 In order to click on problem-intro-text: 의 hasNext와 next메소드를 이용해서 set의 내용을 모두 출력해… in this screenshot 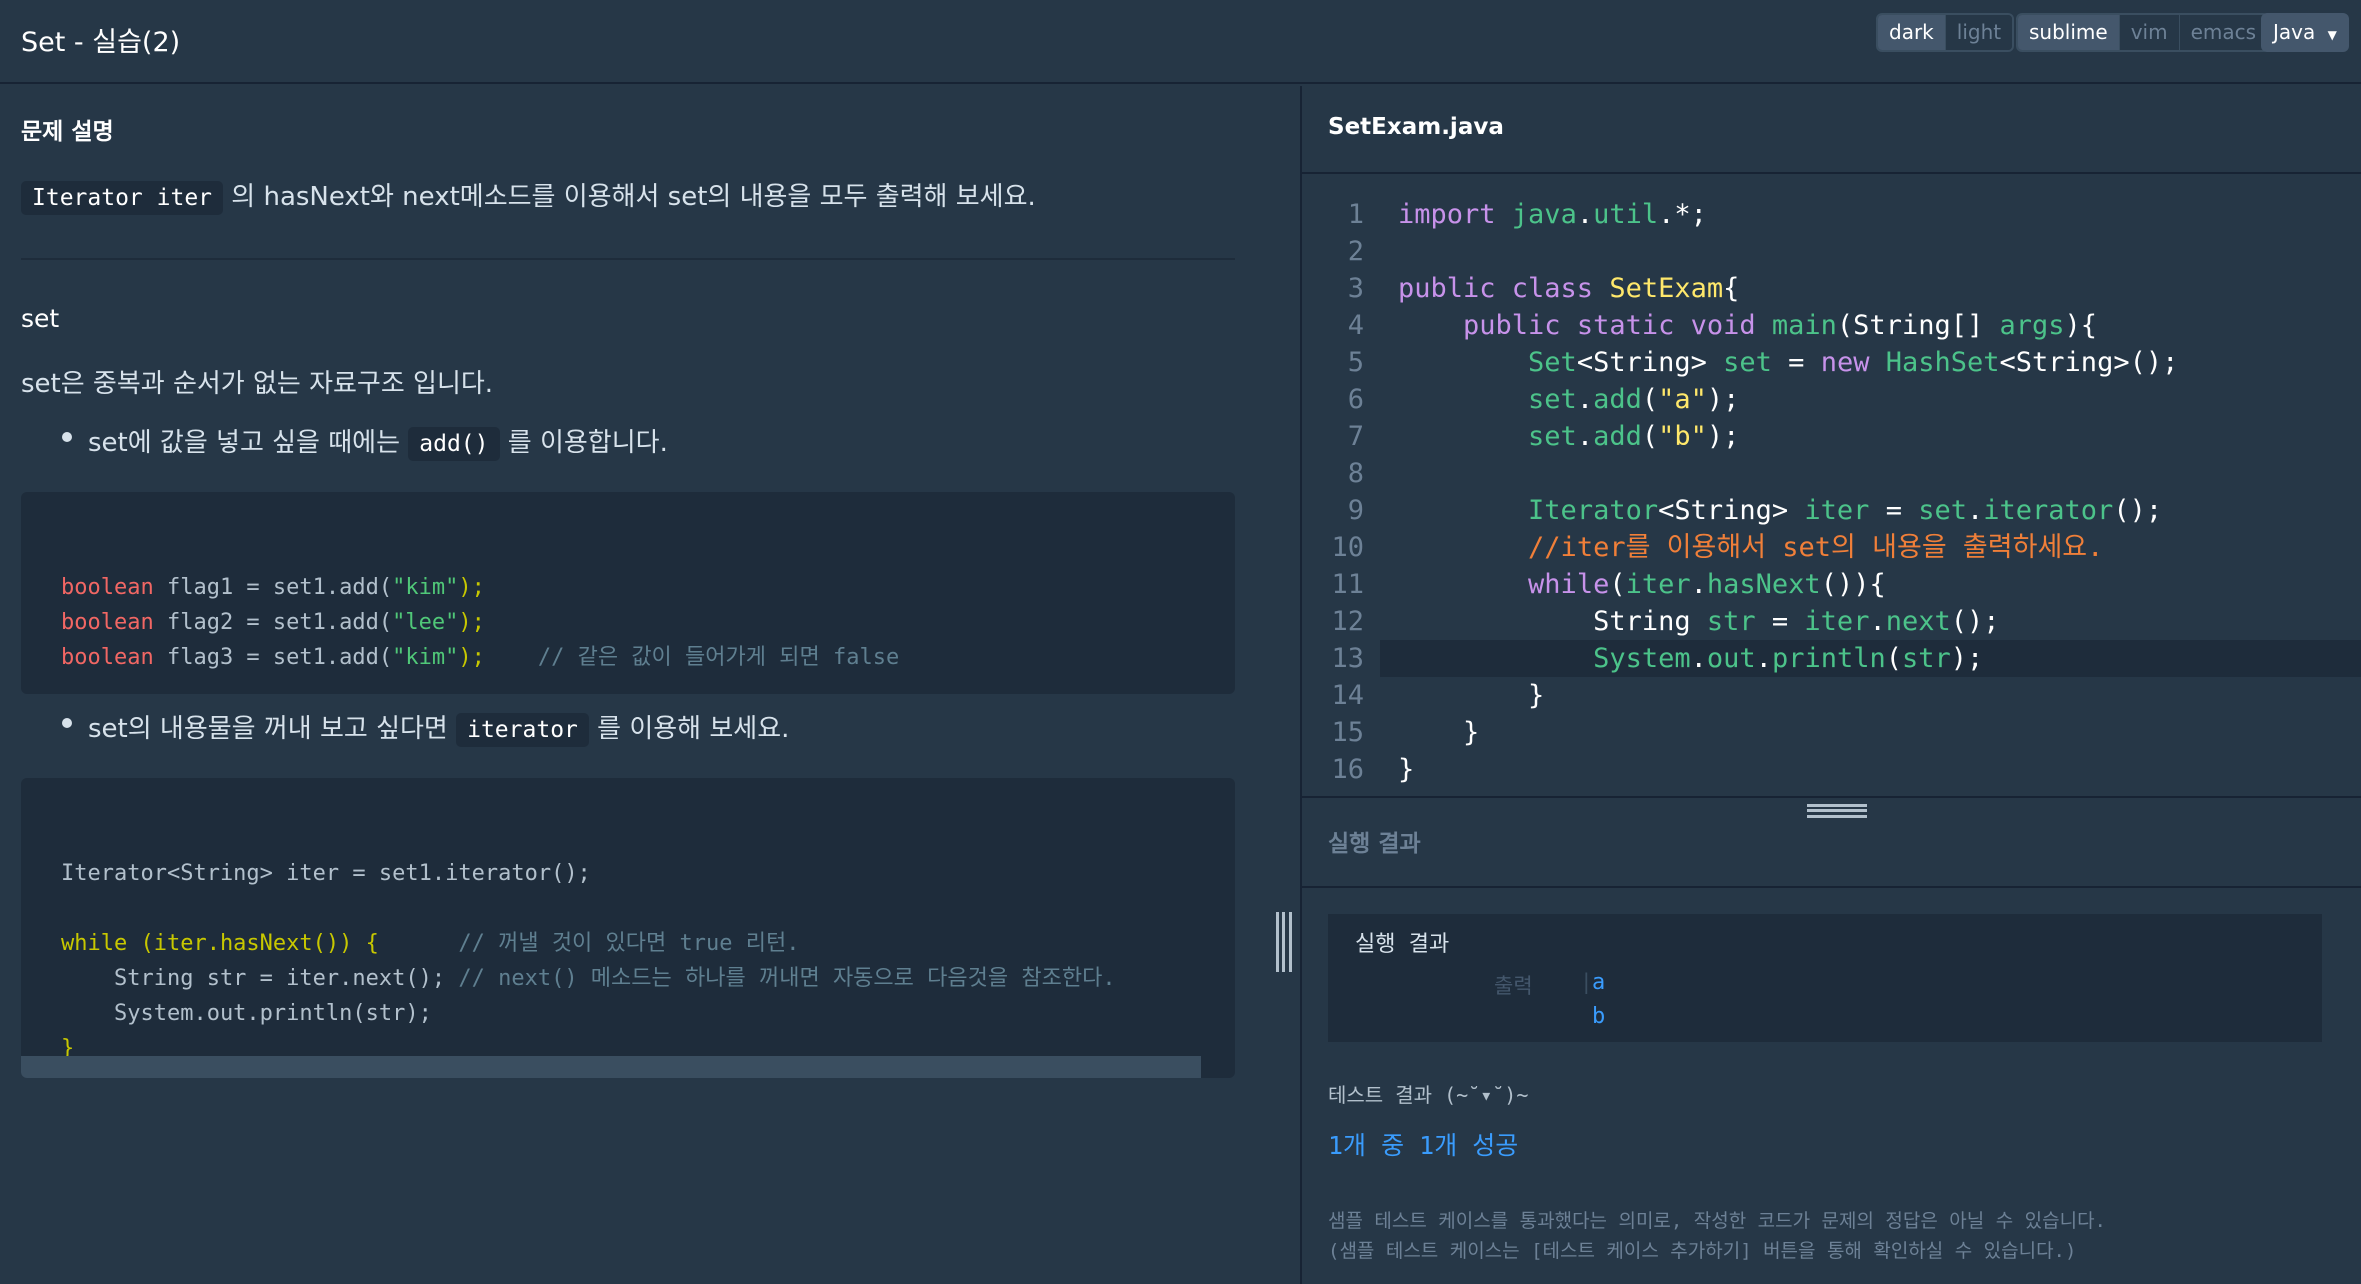, I will do `click(633, 197)`.